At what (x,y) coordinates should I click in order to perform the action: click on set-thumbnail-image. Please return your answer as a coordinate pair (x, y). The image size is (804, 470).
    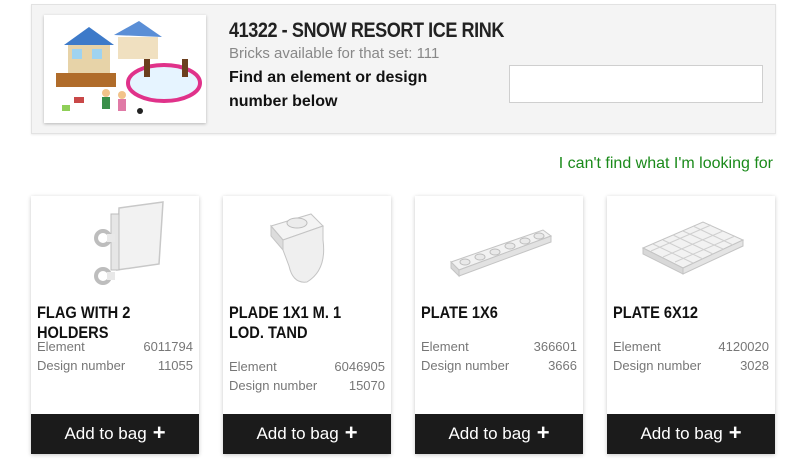
    Looking at the image, I should click on (125, 69).